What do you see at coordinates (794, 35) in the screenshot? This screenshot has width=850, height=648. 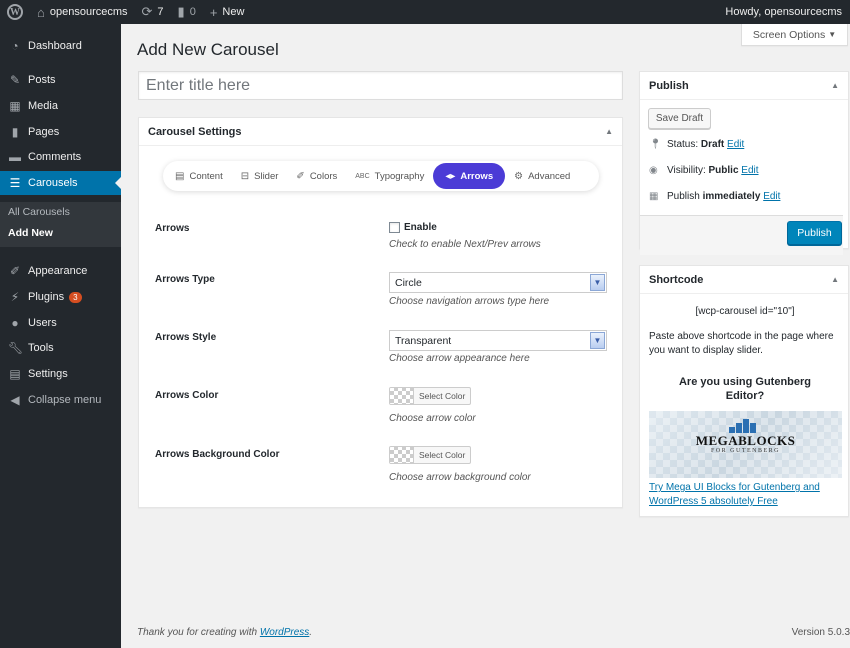 I see `screen-options-button: Screen Options ▼` at bounding box center [794, 35].